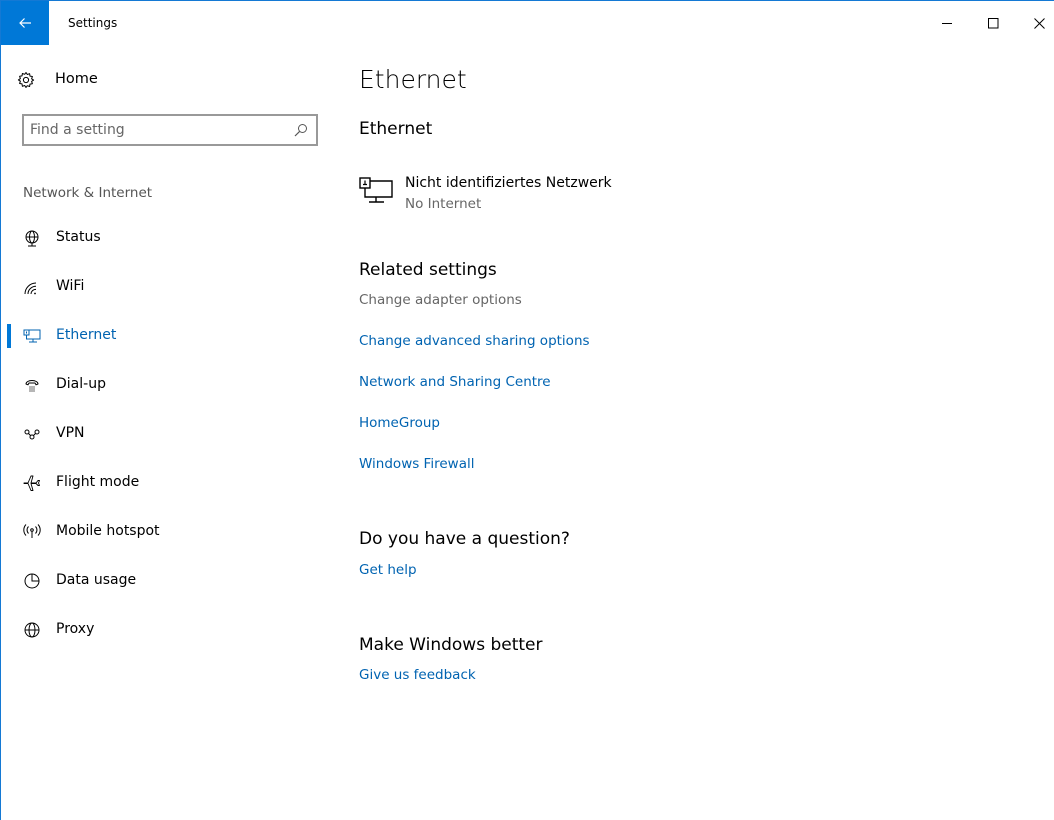 Image resolution: width=1054 pixels, height=820 pixels. What do you see at coordinates (32, 581) in the screenshot?
I see `data-usage-icon` at bounding box center [32, 581].